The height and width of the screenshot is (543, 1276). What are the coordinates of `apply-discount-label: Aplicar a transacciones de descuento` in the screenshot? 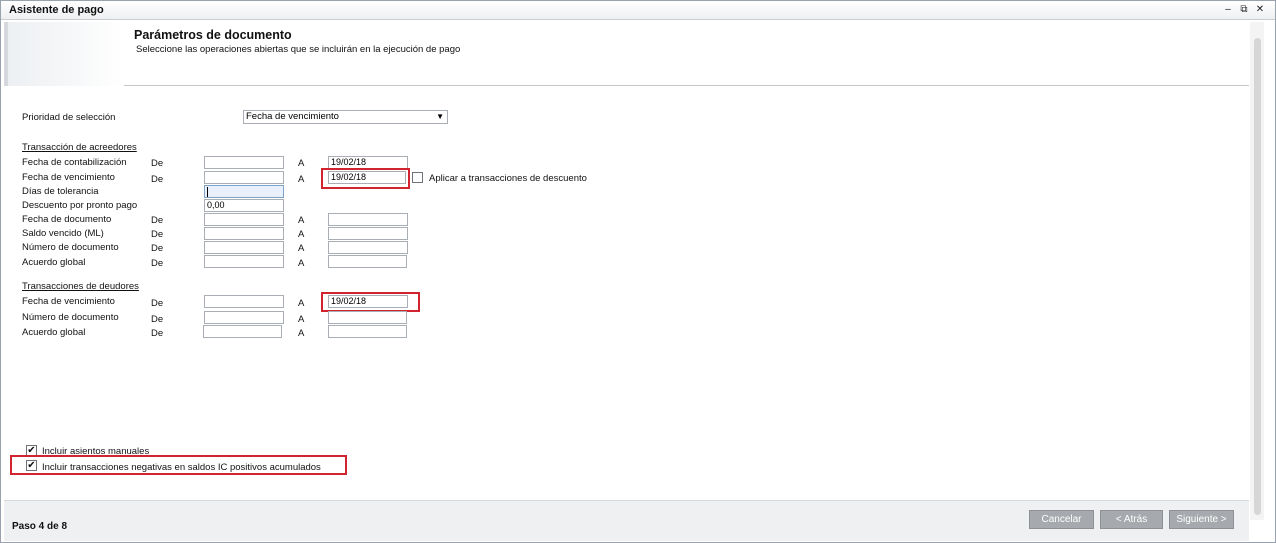 It's located at (508, 178).